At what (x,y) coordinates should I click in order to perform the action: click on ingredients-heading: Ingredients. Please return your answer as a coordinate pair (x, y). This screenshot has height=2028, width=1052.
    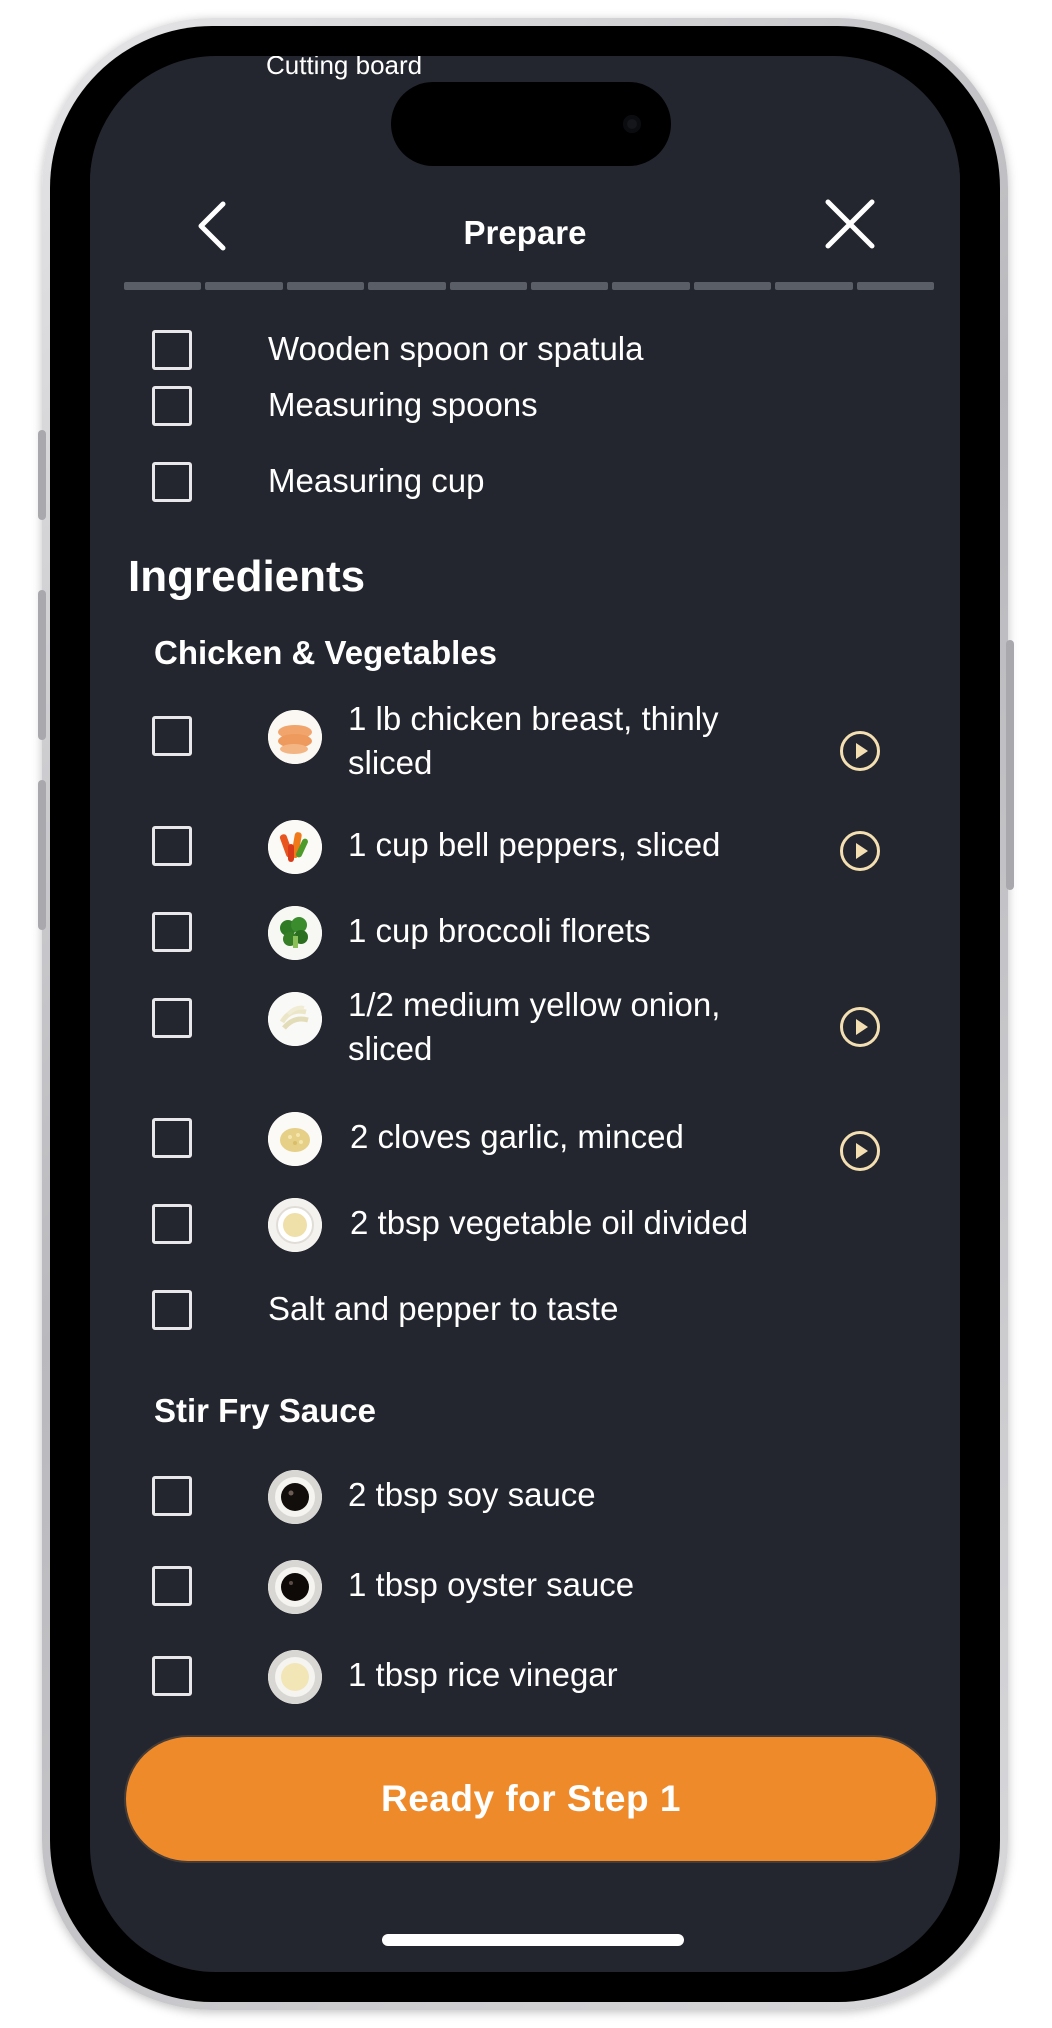
    Looking at the image, I should click on (247, 576).